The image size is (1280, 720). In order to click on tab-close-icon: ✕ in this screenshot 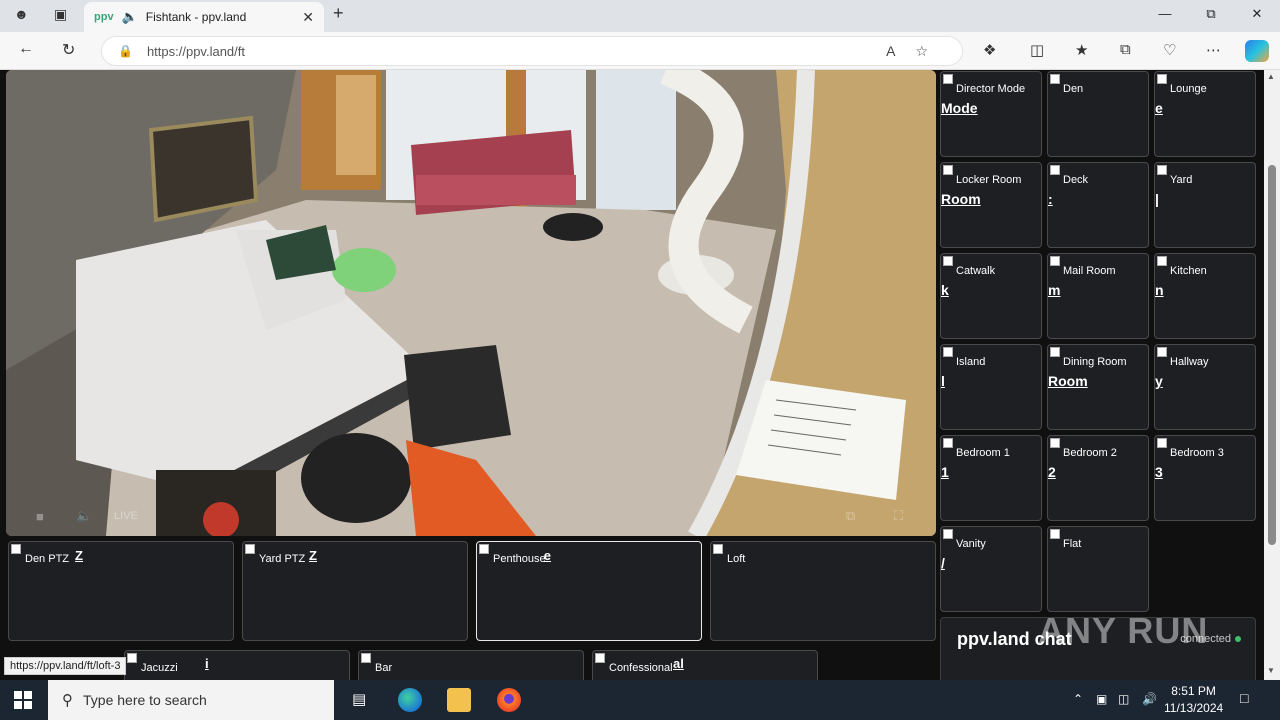, I will do `click(308, 17)`.